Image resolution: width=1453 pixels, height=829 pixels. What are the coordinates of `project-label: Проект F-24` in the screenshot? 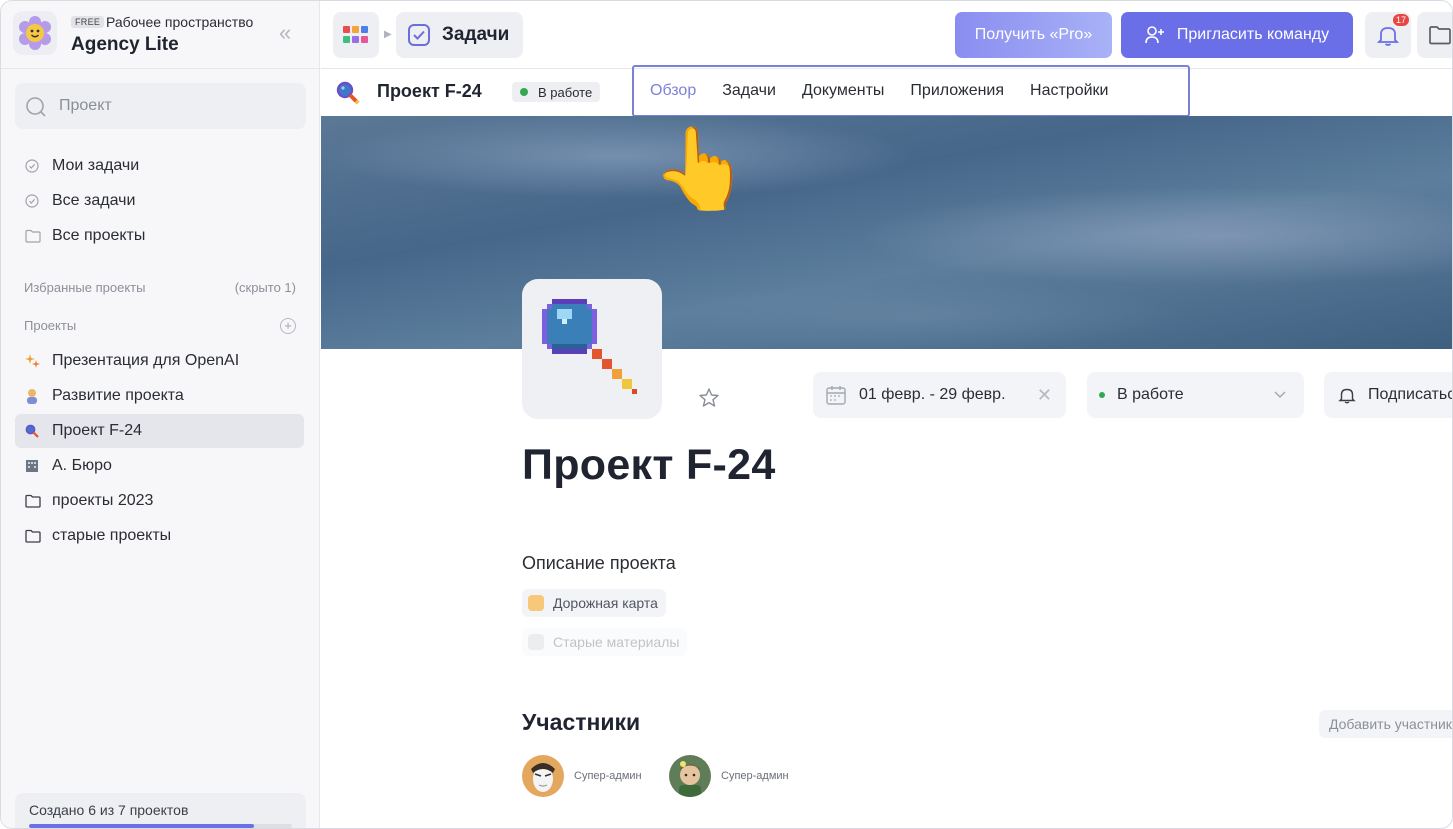 It's located at (97, 430).